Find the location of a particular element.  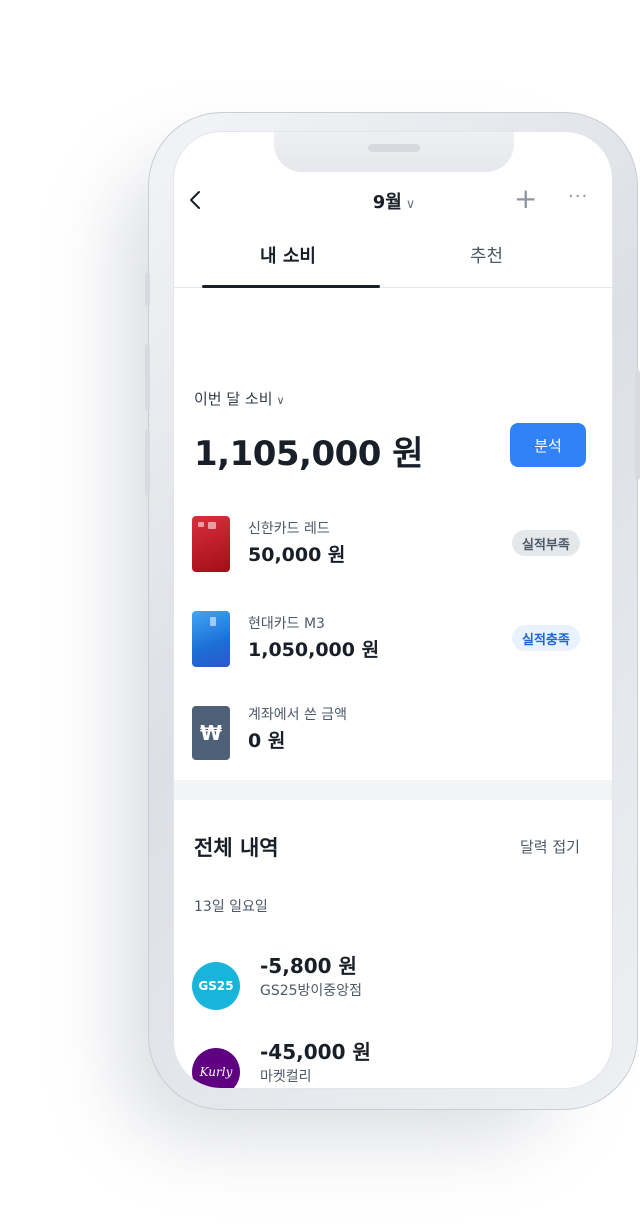

status-badge: 실적부족 is located at coordinates (546, 543).